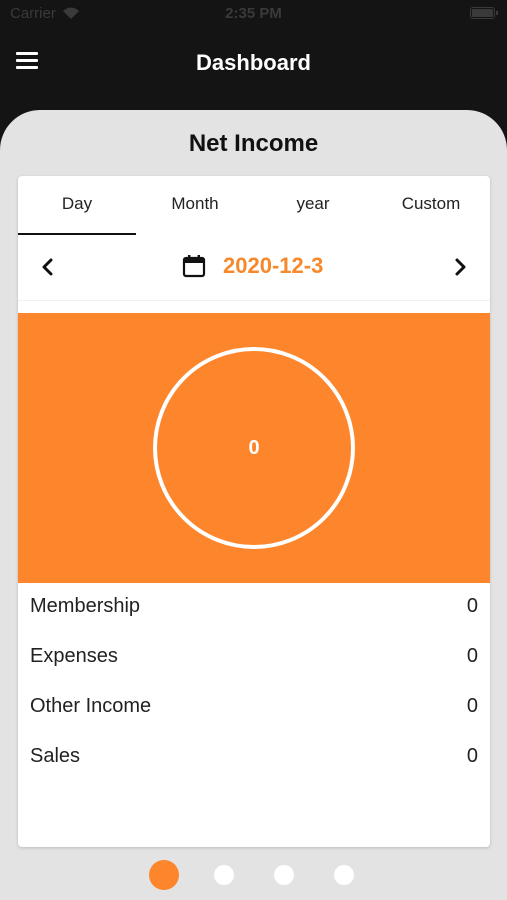 The image size is (507, 900). What do you see at coordinates (254, 658) in the screenshot?
I see `list-item: Expenses 0` at bounding box center [254, 658].